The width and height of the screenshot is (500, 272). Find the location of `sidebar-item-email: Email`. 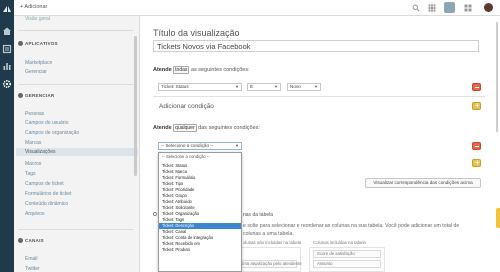

sidebar-item-email: Email is located at coordinates (31, 259).